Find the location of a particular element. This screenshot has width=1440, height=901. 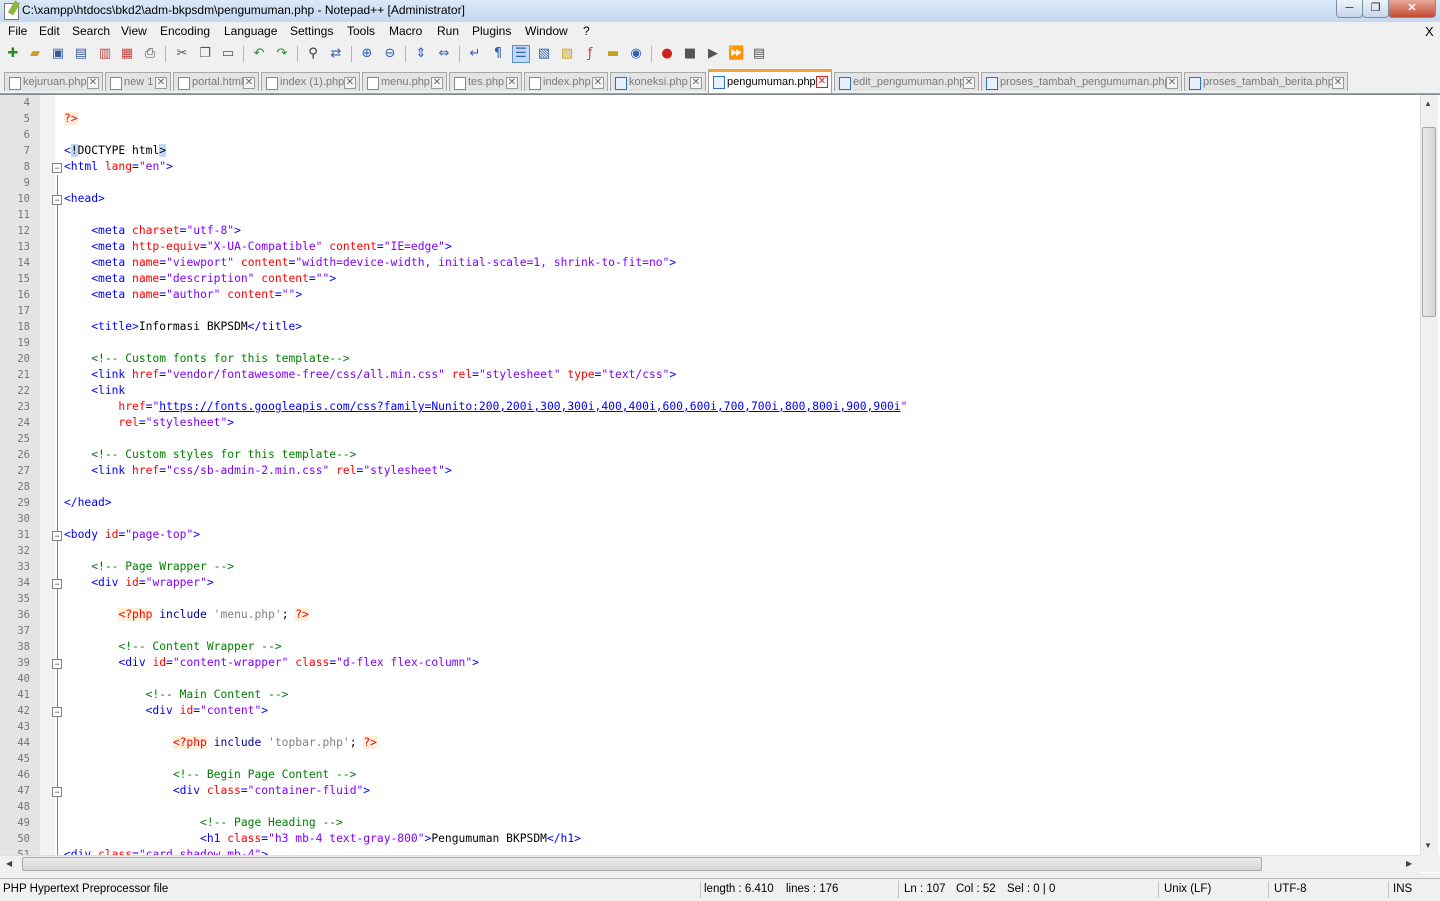

document-map-icon: ▨ is located at coordinates (567, 54).